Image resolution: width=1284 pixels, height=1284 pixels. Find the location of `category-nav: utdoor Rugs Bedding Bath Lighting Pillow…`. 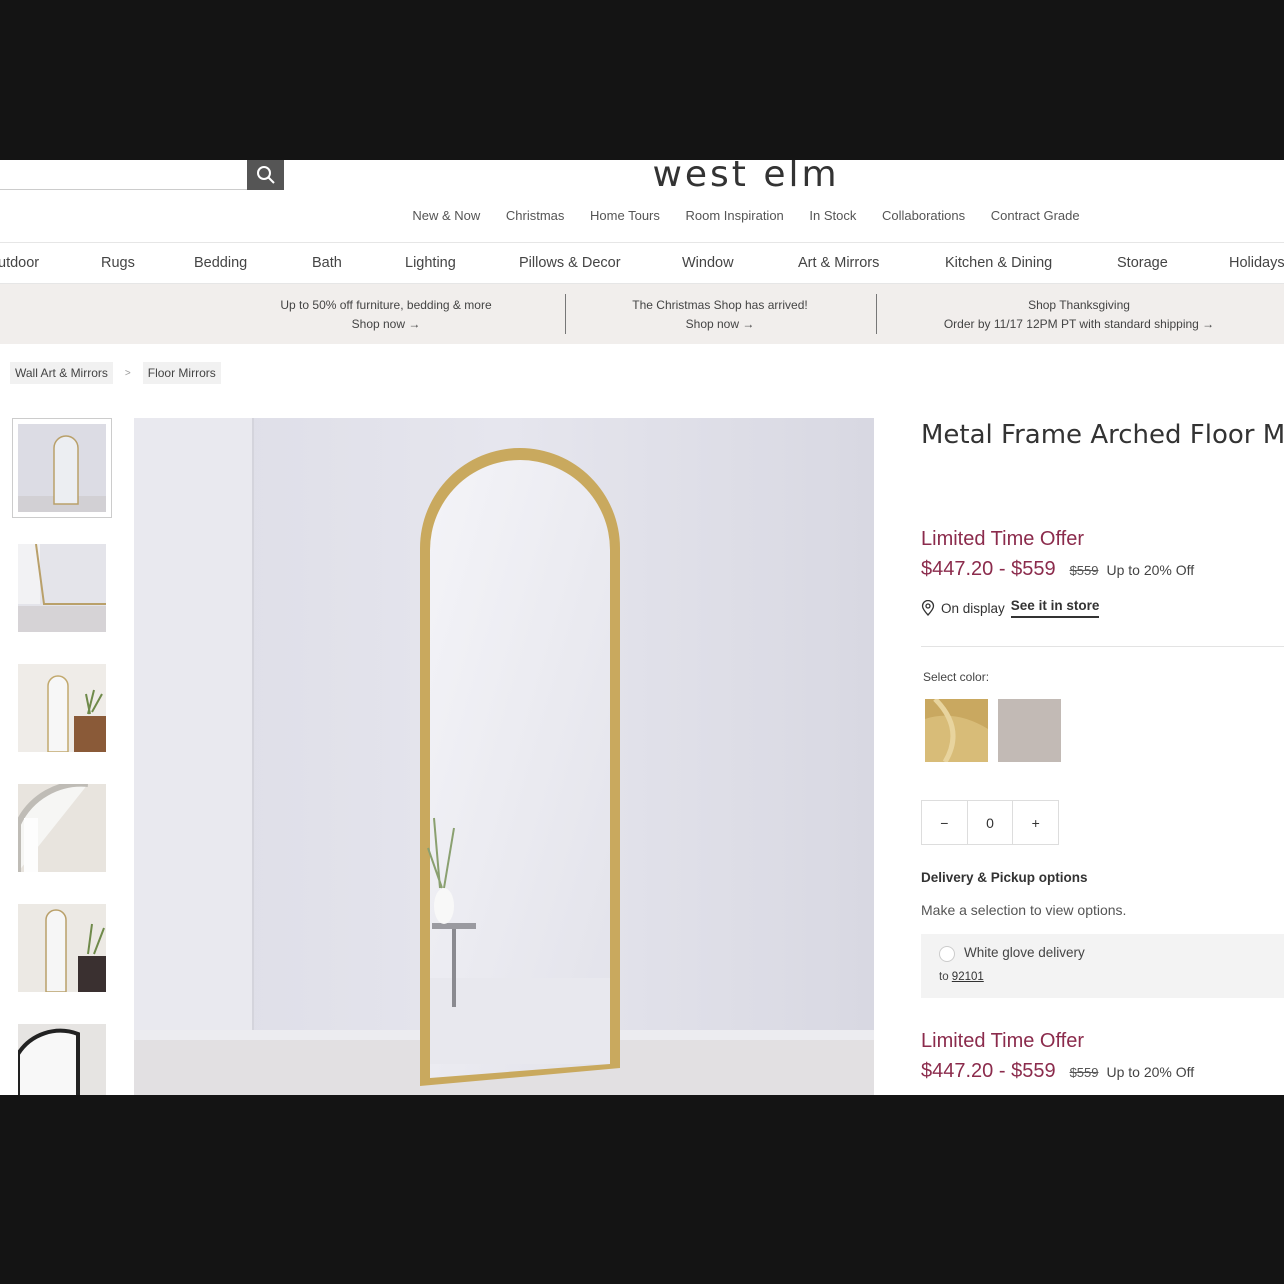

category-nav: utdoor Rugs Bedding Bath Lighting Pillow… is located at coordinates (642, 263).